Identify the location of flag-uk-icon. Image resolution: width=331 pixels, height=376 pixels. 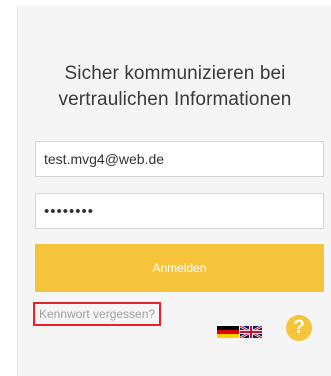
(251, 332).